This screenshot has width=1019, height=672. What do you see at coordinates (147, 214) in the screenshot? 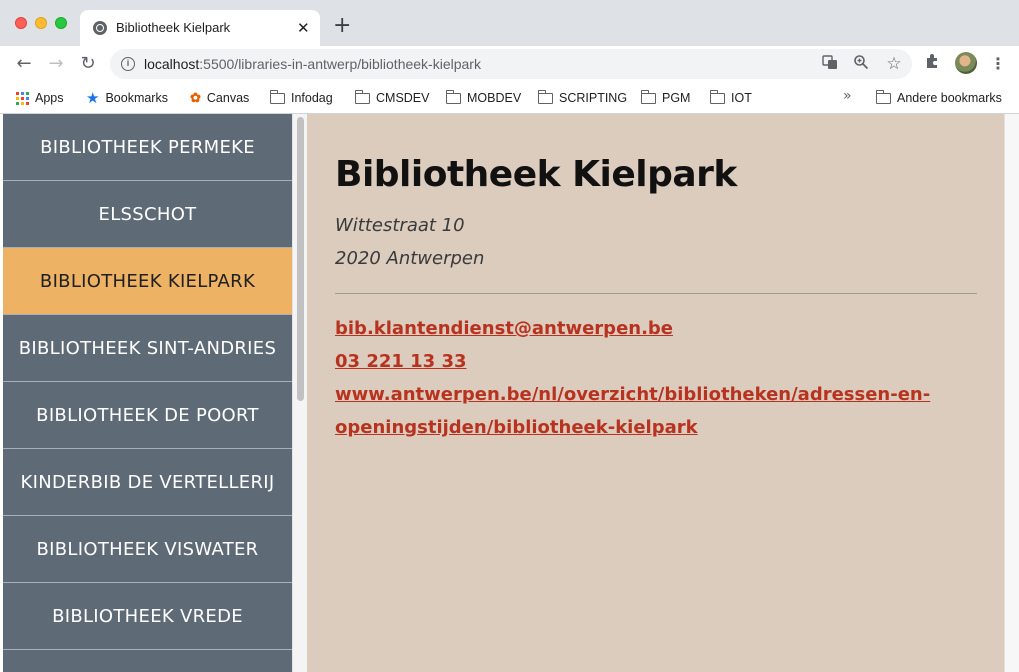
I see `sidebar-item-elsschot: ELSSCHOT` at bounding box center [147, 214].